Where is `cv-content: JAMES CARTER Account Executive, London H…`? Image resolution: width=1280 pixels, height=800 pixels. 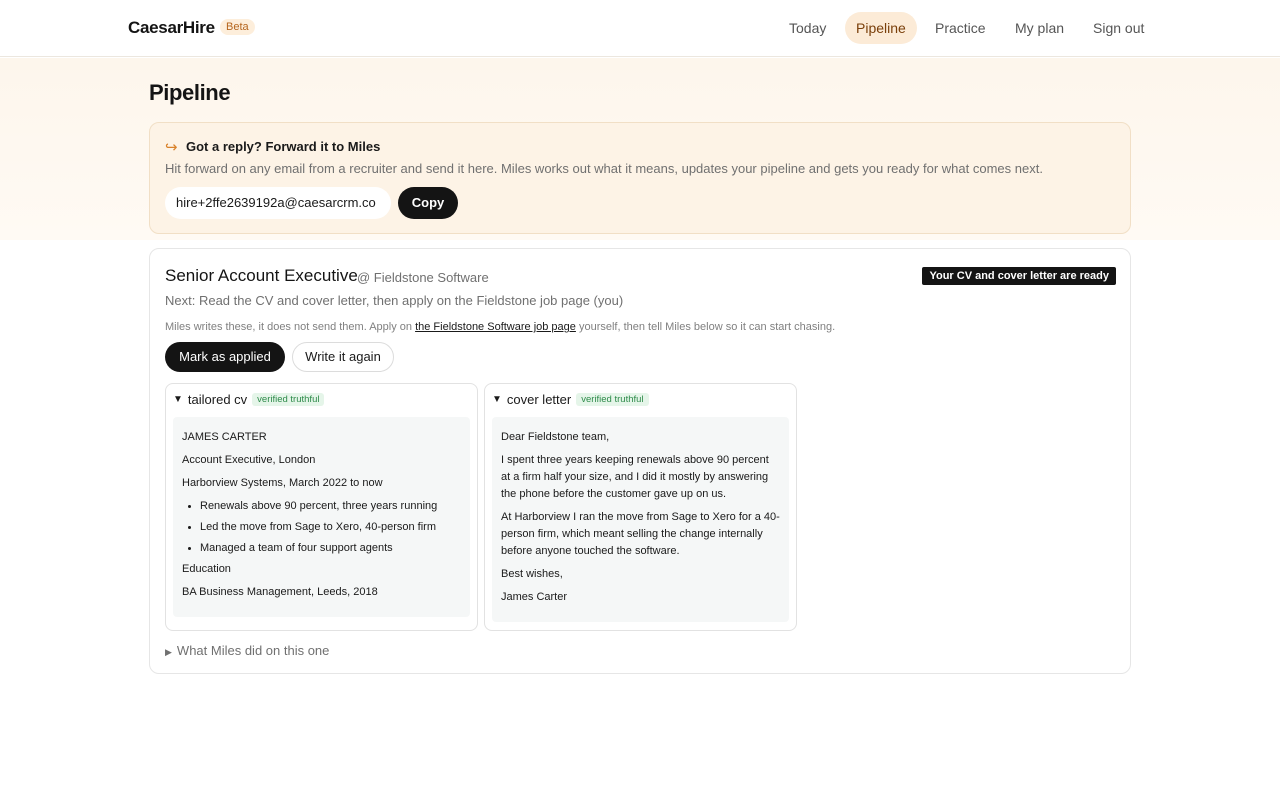
cv-content: JAMES CARTER Account Executive, London H… is located at coordinates (321, 517).